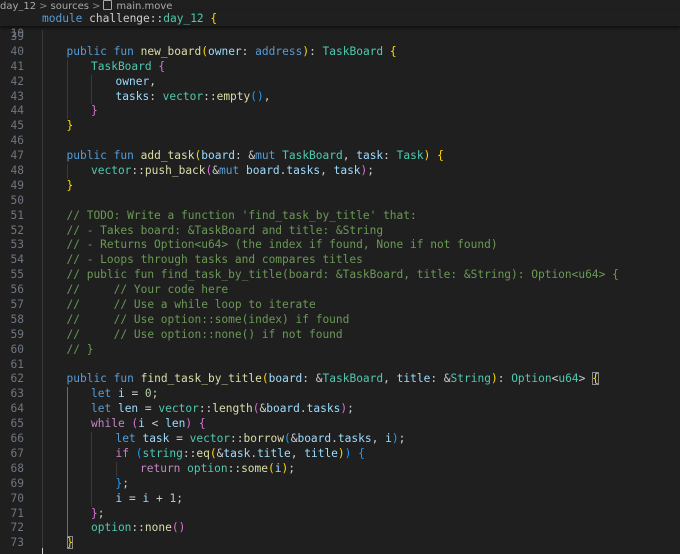 This screenshot has height=554, width=680. Describe the element at coordinates (340, 186) in the screenshot. I see `code-line: 49}` at that location.